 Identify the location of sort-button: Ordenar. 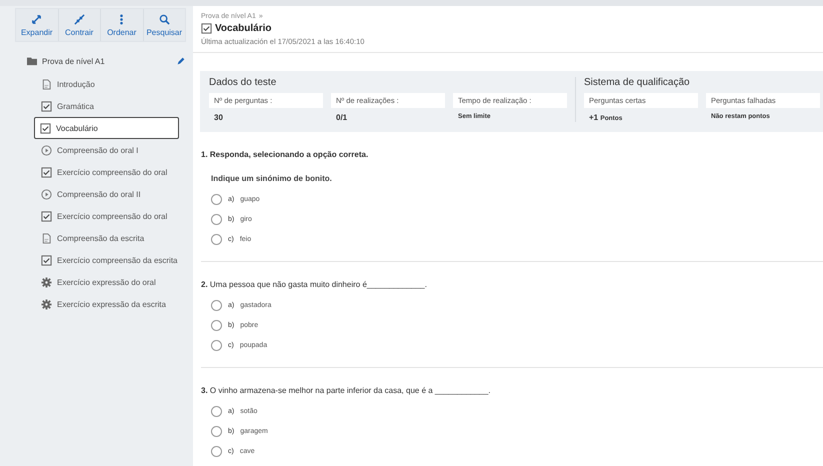
(122, 25).